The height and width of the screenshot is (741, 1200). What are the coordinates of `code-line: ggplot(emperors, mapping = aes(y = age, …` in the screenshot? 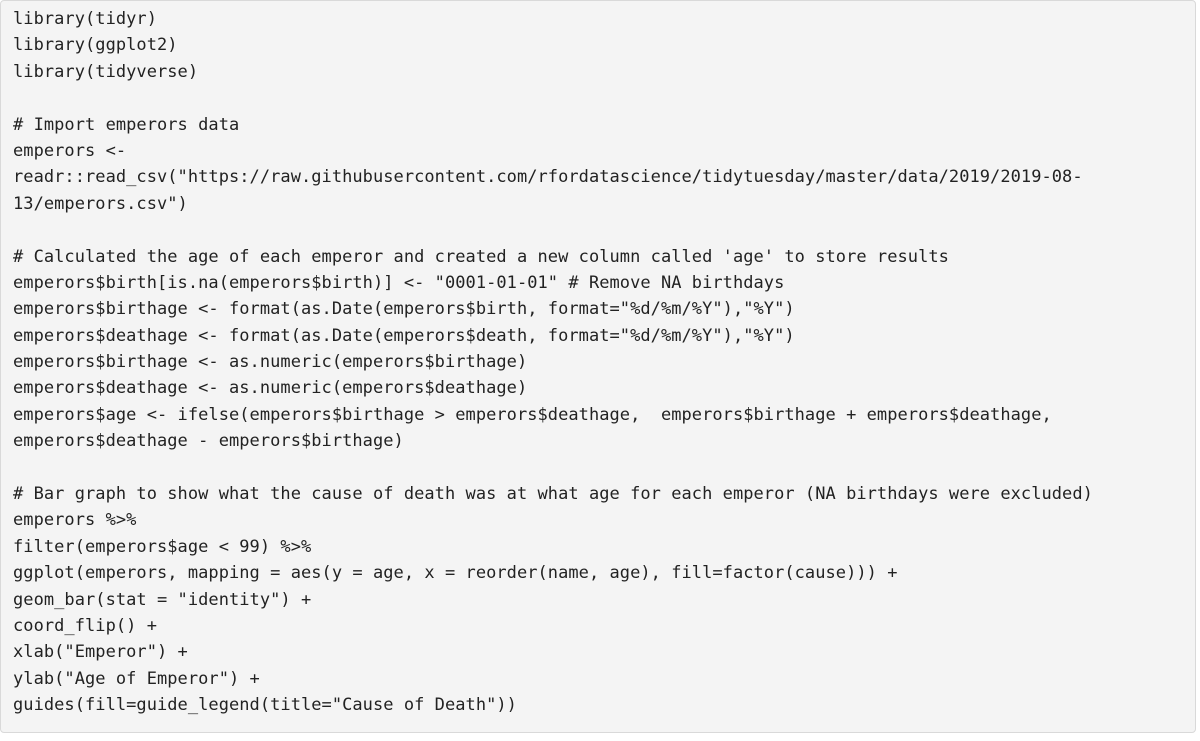 It's located at (455, 573).